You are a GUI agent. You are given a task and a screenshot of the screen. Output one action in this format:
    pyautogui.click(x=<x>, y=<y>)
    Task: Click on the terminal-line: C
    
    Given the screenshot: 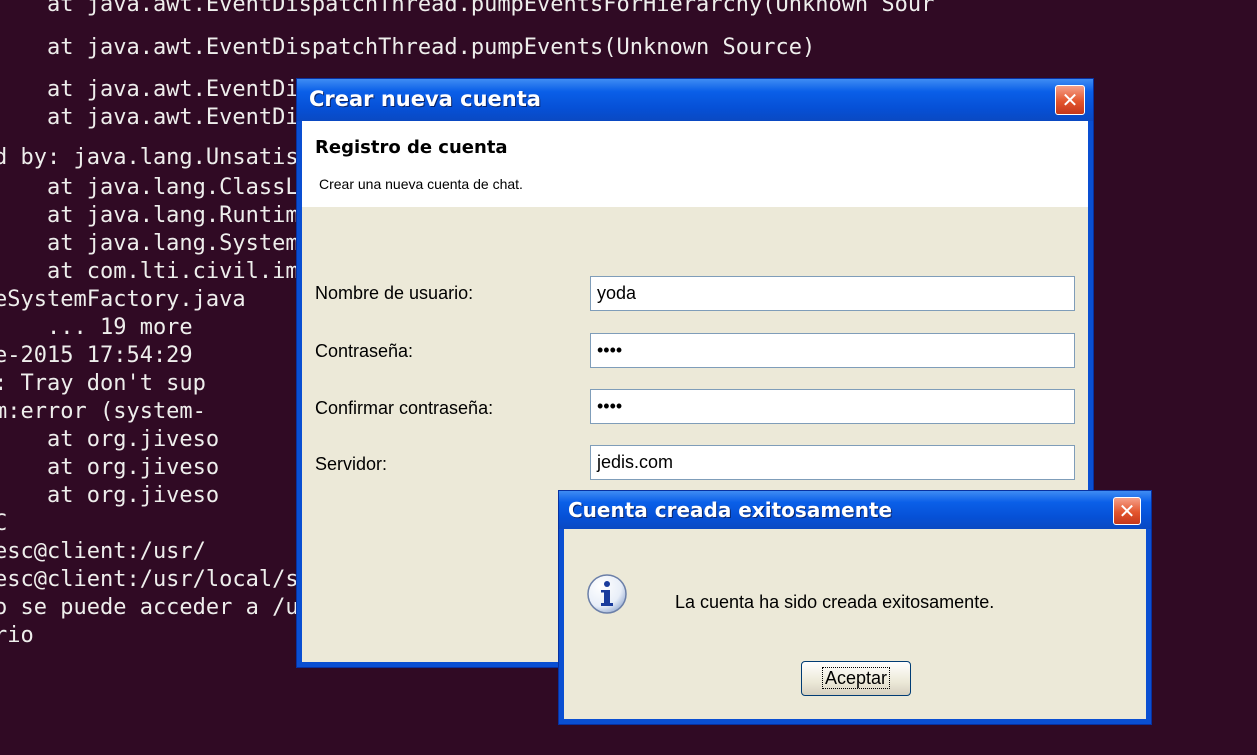 What is the action you would take?
    pyautogui.click(x=4, y=523)
    